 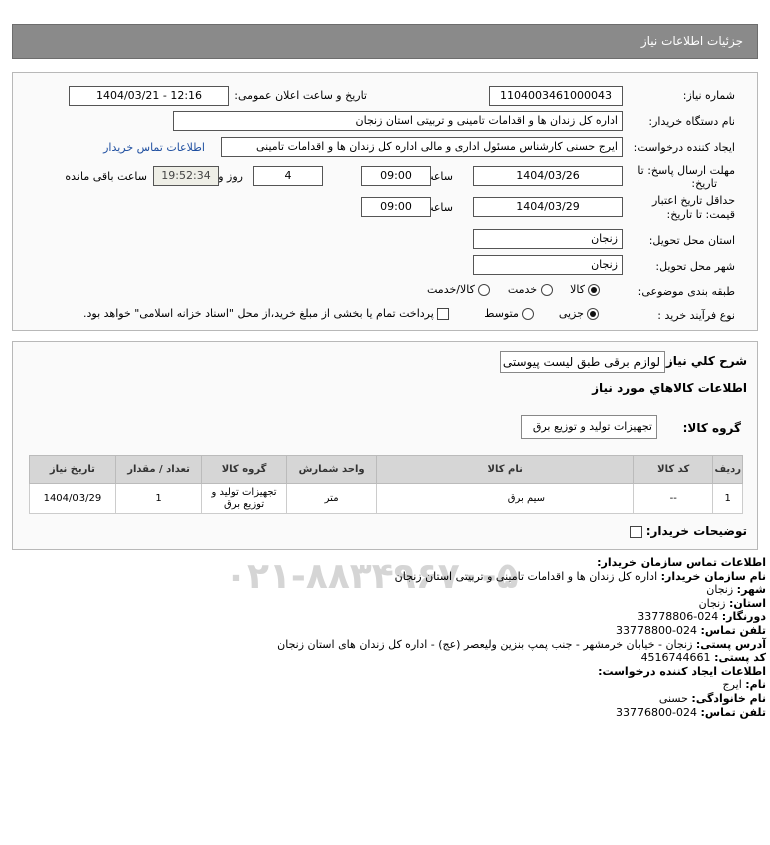 What do you see at coordinates (244, 469) in the screenshot?
I see `col-group: گروه کالا` at bounding box center [244, 469].